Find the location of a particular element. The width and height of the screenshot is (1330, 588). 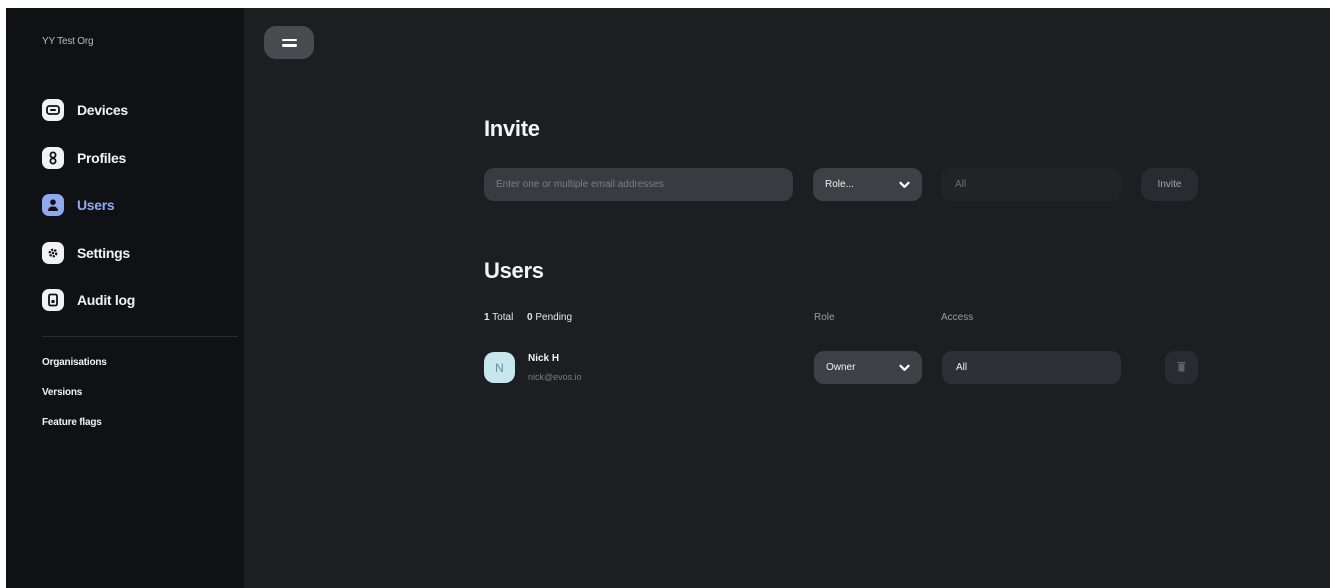

users-total-count: 1 is located at coordinates (487, 317).